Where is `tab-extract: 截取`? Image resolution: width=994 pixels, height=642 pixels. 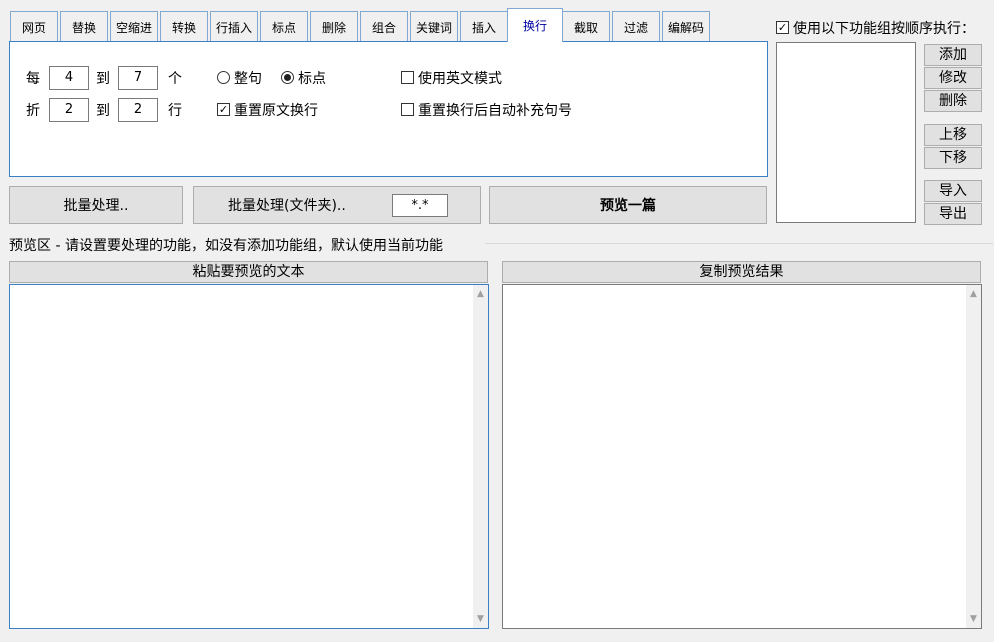 tab-extract: 截取 is located at coordinates (586, 26).